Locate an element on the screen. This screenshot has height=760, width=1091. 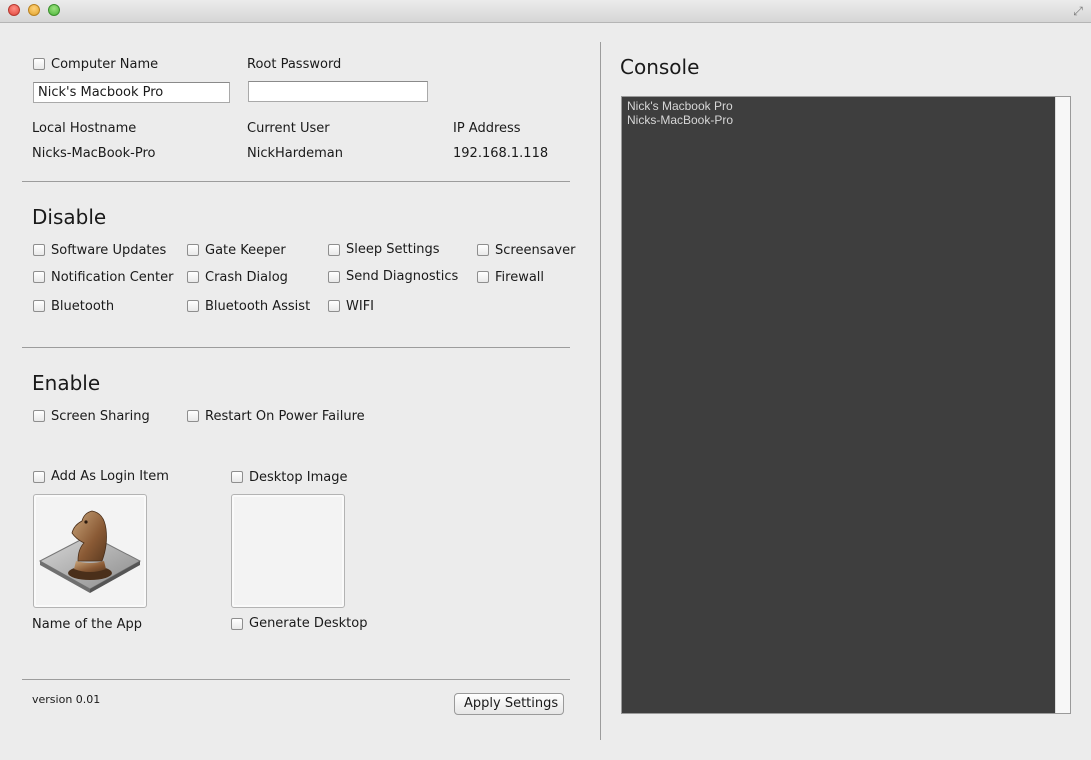
close-window-button is located at coordinates (14, 10).